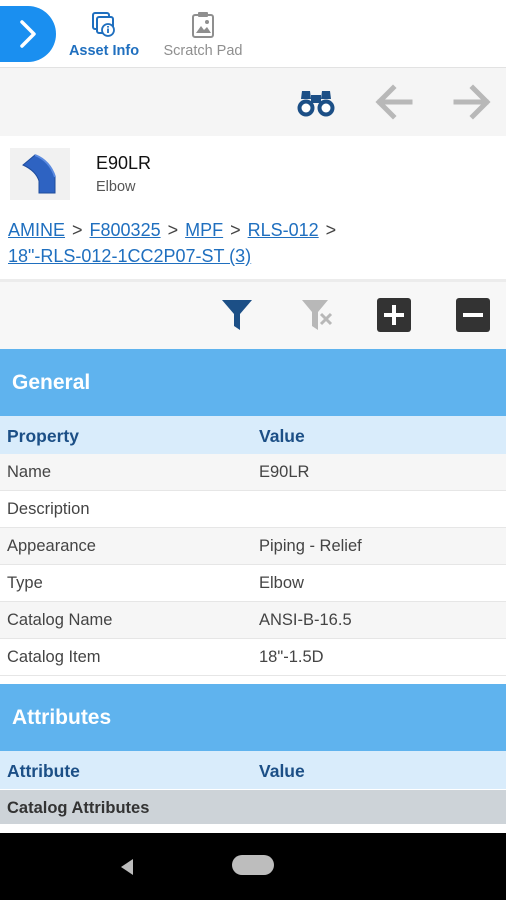  What do you see at coordinates (129, 256) in the screenshot?
I see `breadcrumb-link-current: 18"-RLS-012-1CC2P07-ST (3)` at bounding box center [129, 256].